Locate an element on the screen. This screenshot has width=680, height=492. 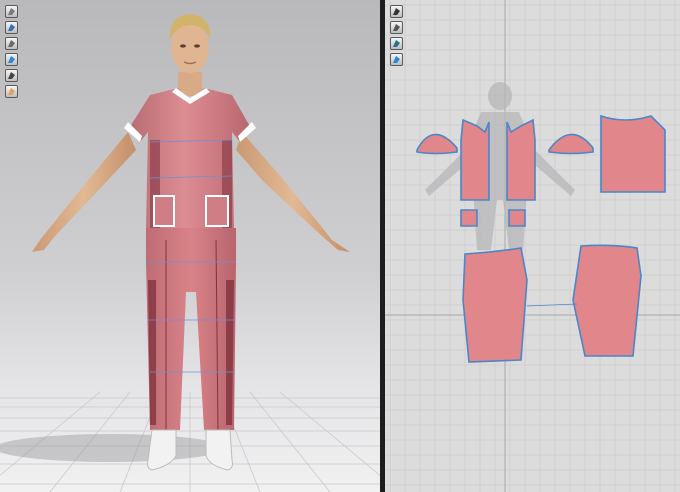
avatar-display-tool-button is located at coordinates (11, 11).